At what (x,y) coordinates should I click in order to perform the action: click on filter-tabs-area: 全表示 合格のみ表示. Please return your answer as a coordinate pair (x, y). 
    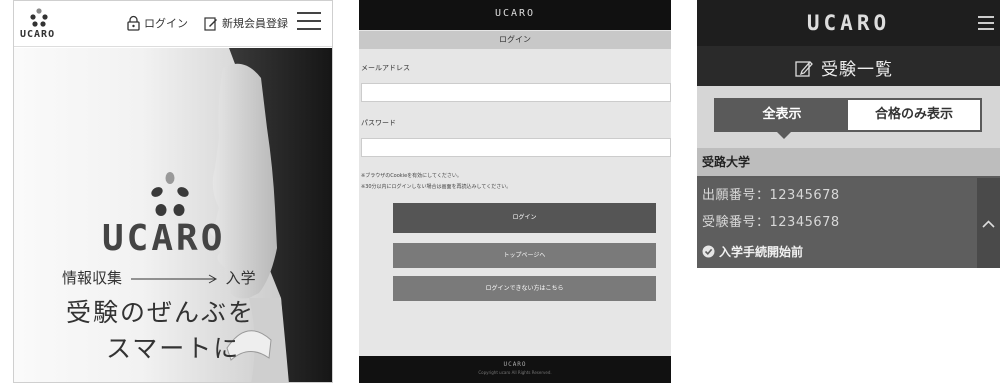
    Looking at the image, I should click on (848, 117).